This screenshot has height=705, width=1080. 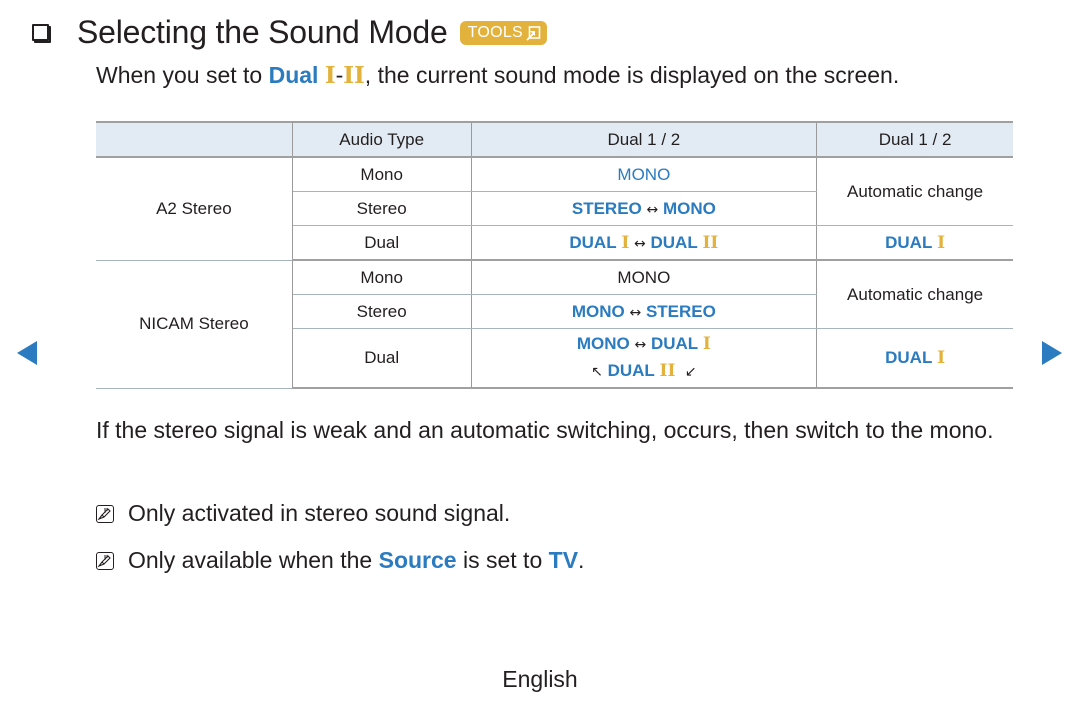 I want to click on tools-badge: TOOLS, so click(x=503, y=33).